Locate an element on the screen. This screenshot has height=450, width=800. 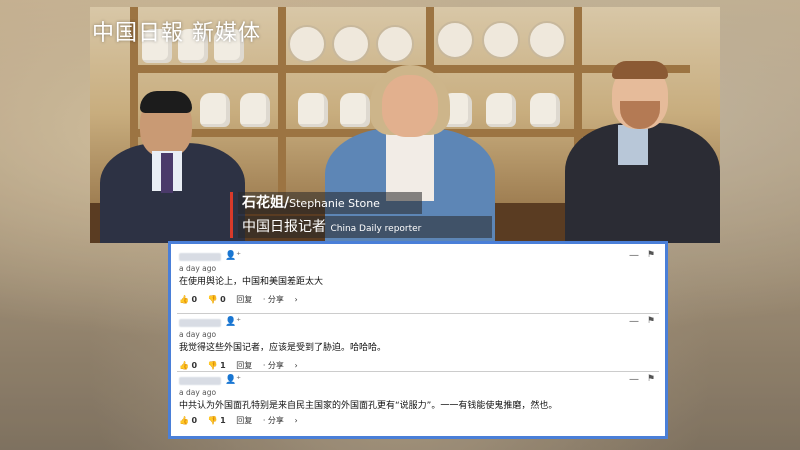
caption-title: 中国日报记者 China Daily reporter is located at coordinates (365, 227).